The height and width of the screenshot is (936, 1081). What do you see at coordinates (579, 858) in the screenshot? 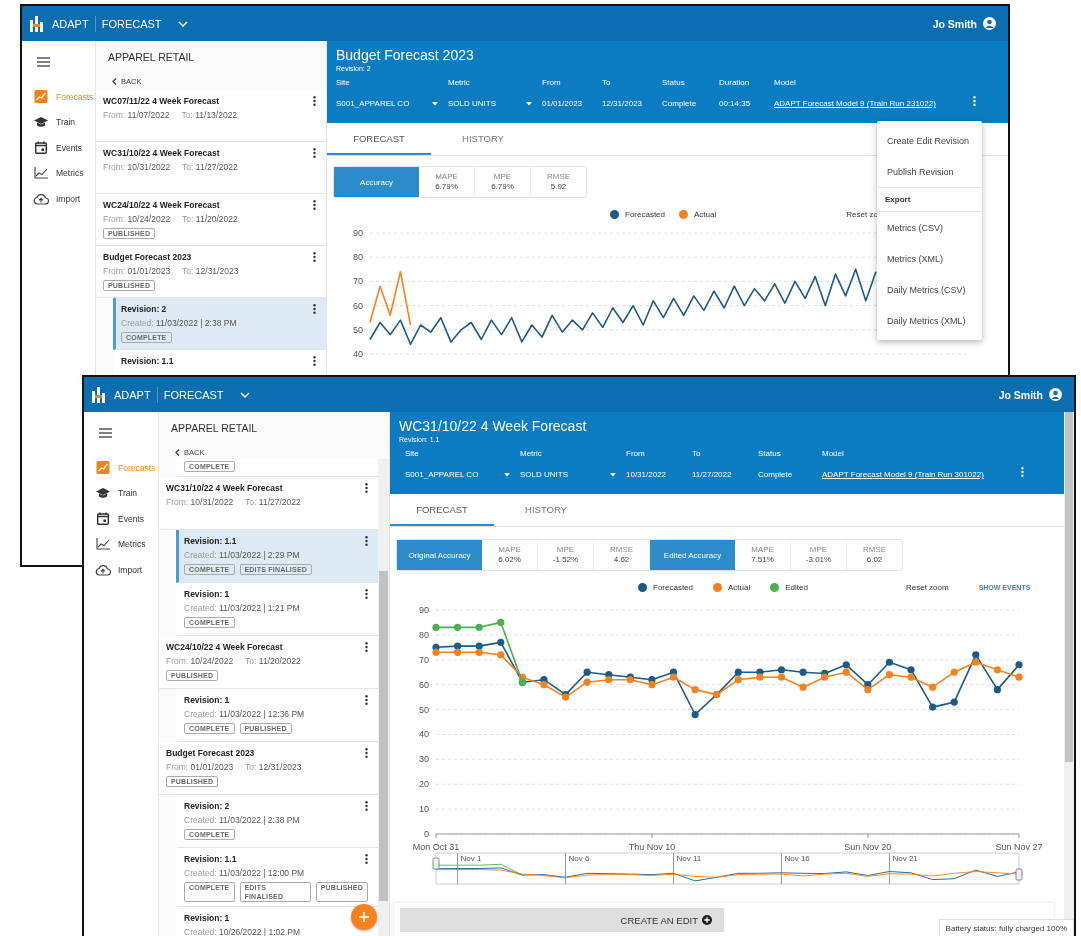
I see `navigator-label: Nov 6` at bounding box center [579, 858].